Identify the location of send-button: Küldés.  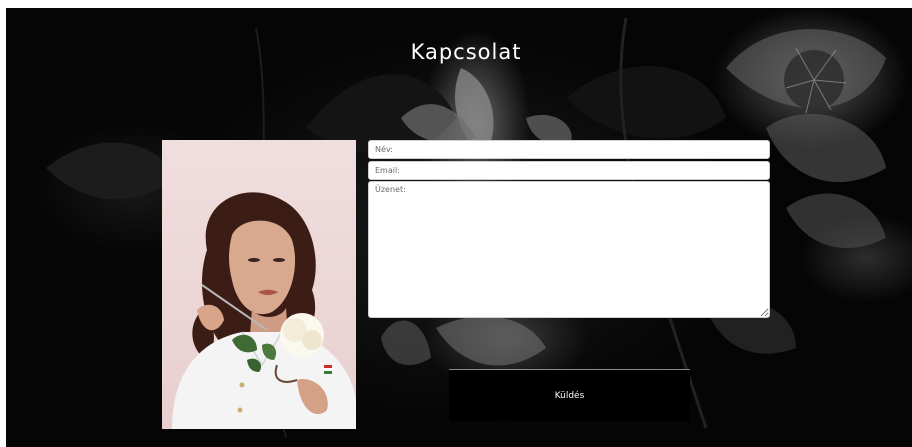
(569, 395).